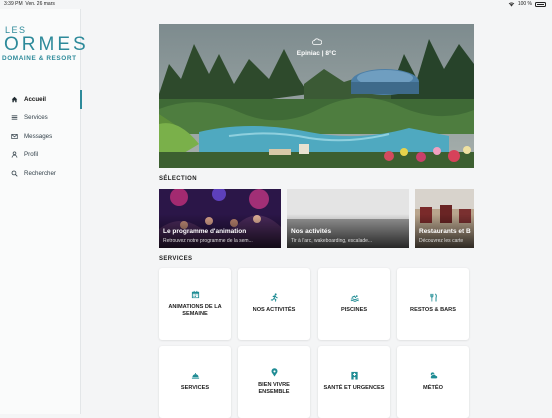 The width and height of the screenshot is (552, 418). I want to click on service-tile-piscines: PISCINES, so click(354, 304).